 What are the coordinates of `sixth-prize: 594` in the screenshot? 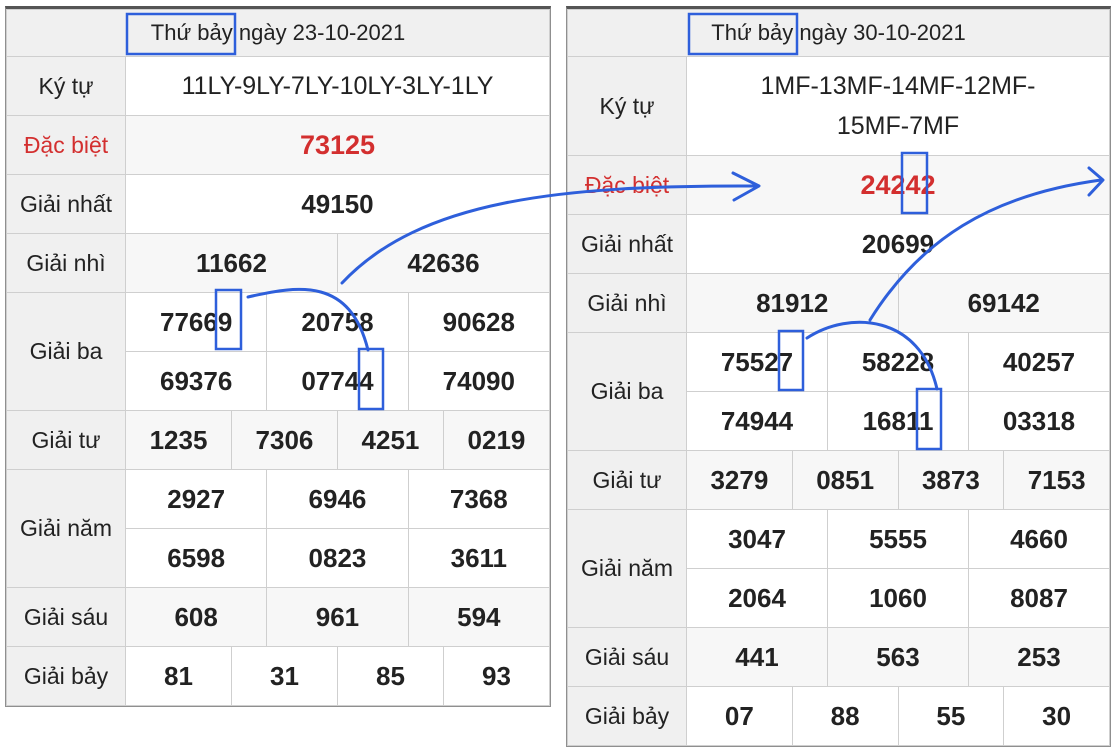 It's located at (479, 617).